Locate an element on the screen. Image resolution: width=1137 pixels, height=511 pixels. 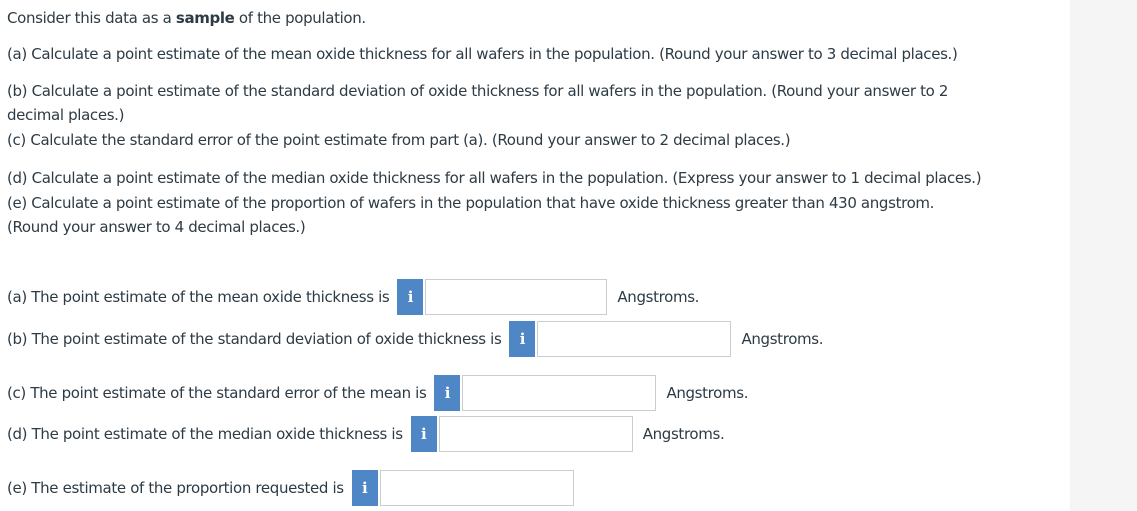
unit-label-c: Angstroms. is located at coordinates (707, 393).